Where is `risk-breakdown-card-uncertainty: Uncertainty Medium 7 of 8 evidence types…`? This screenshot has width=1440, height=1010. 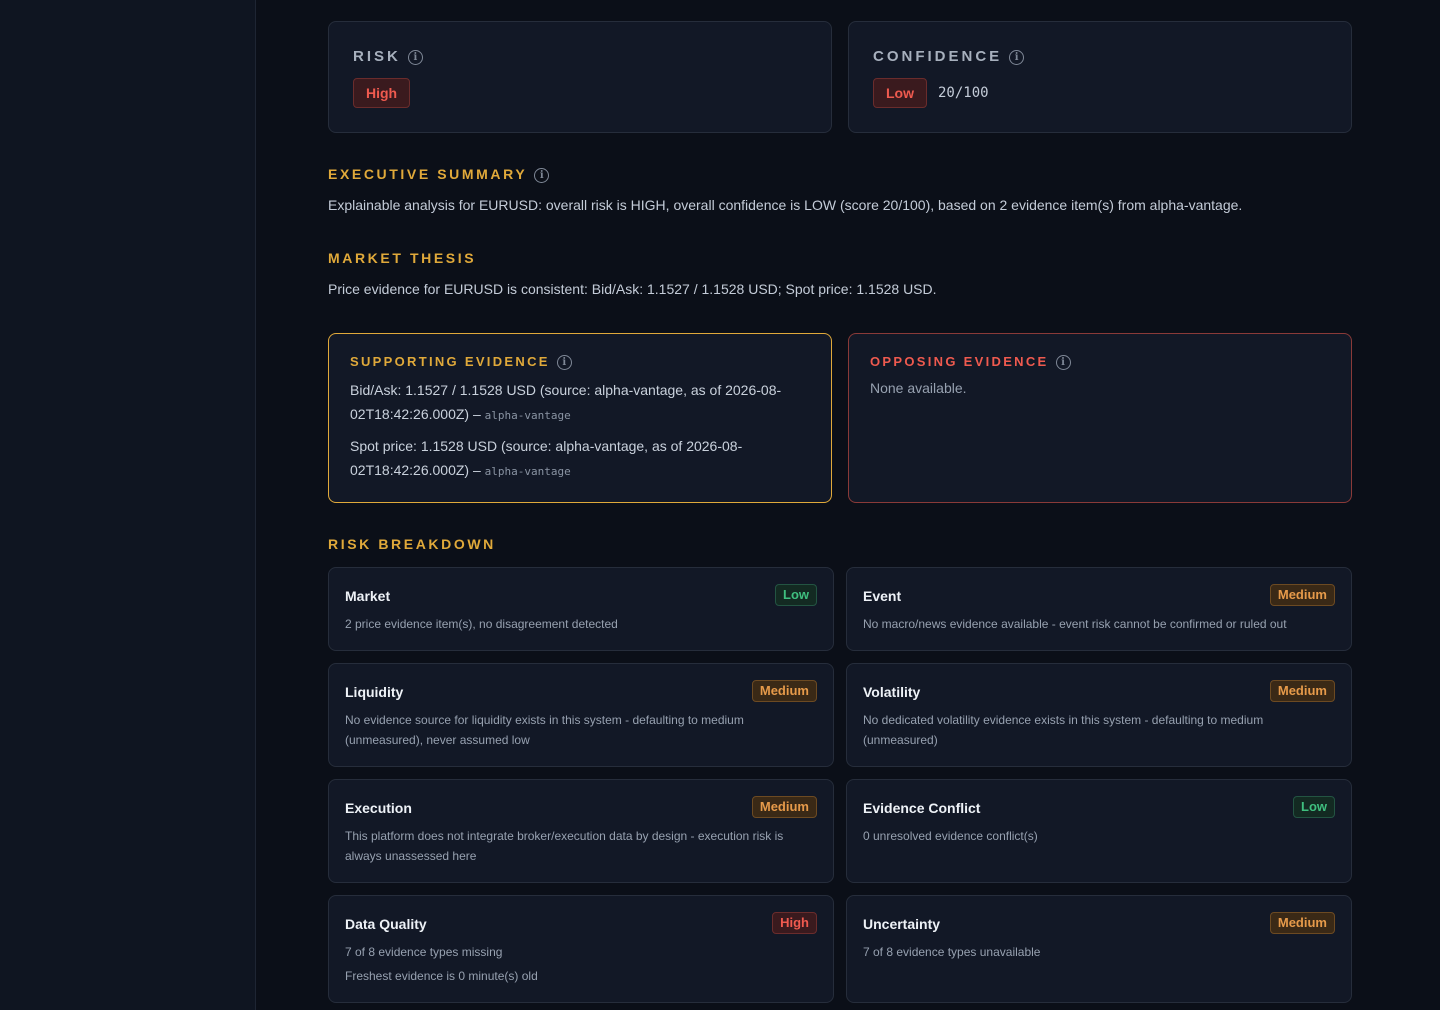 risk-breakdown-card-uncertainty: Uncertainty Medium 7 of 8 evidence types… is located at coordinates (1099, 949).